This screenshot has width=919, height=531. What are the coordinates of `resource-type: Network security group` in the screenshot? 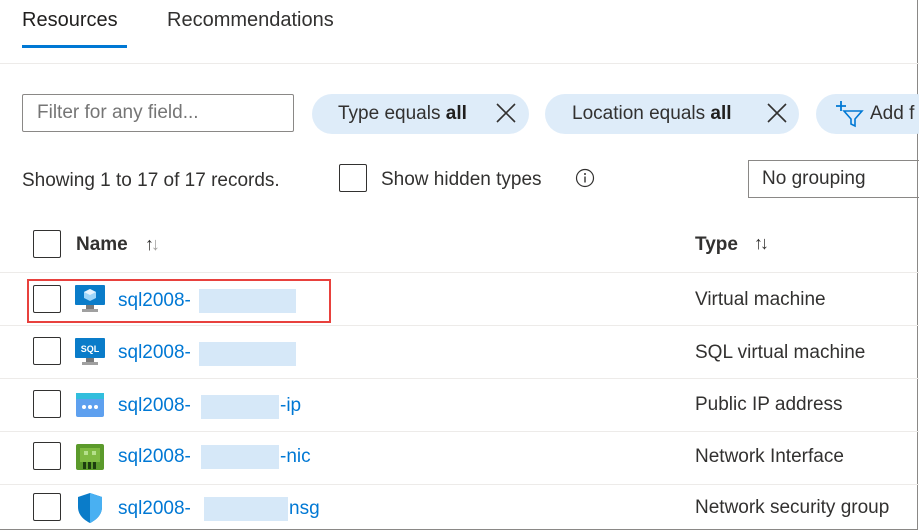 It's located at (792, 507).